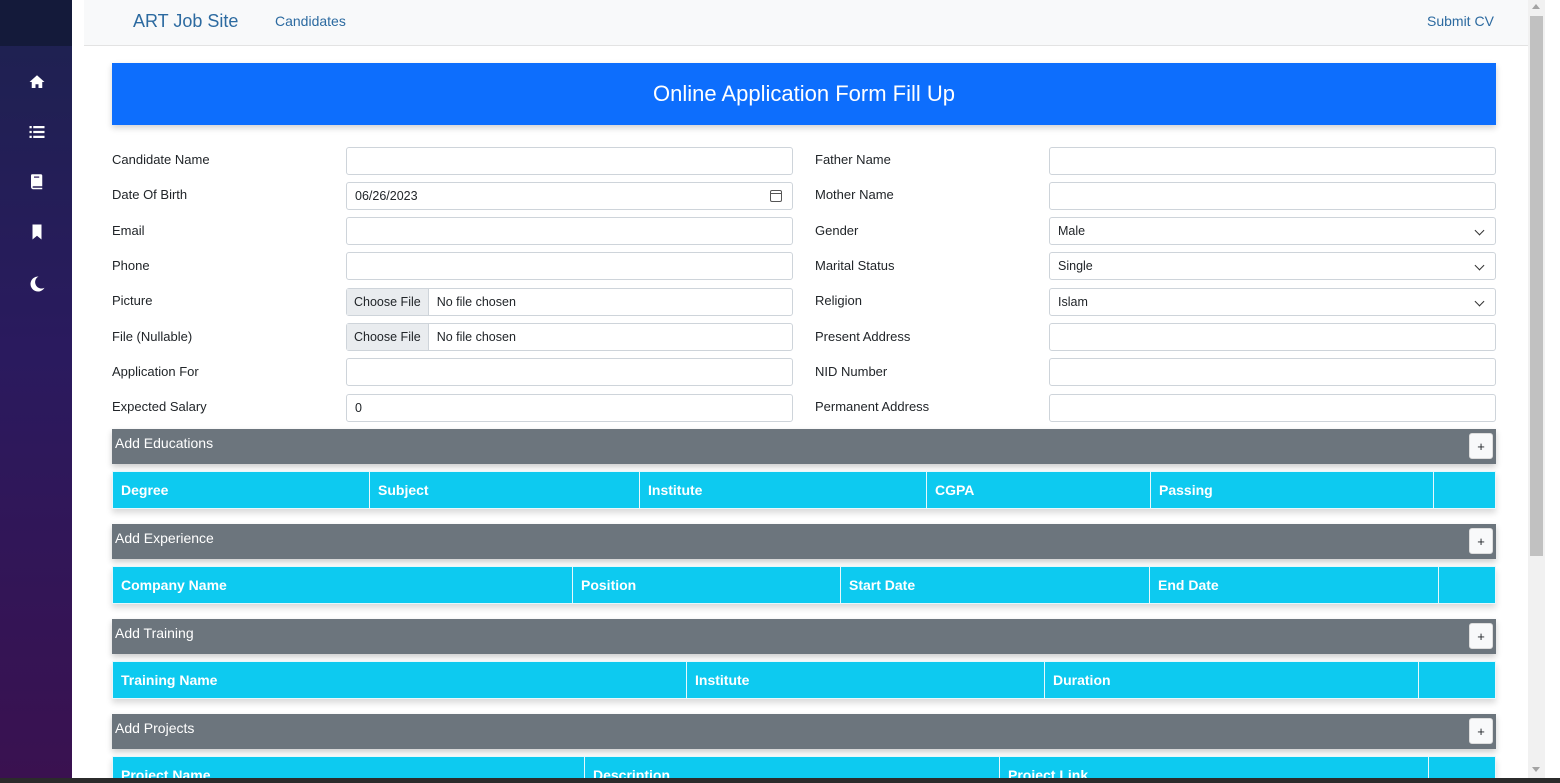 The width and height of the screenshot is (1560, 783). Describe the element at coordinates (851, 371) in the screenshot. I see `nid-number-label: NID Number` at that location.